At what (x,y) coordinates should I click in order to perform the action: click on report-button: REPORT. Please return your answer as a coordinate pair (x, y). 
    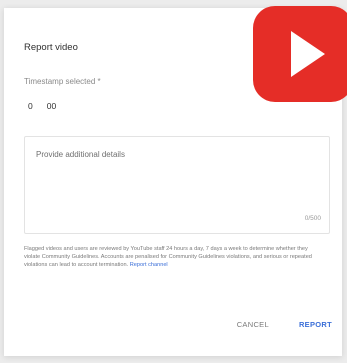
    Looking at the image, I should click on (315, 324).